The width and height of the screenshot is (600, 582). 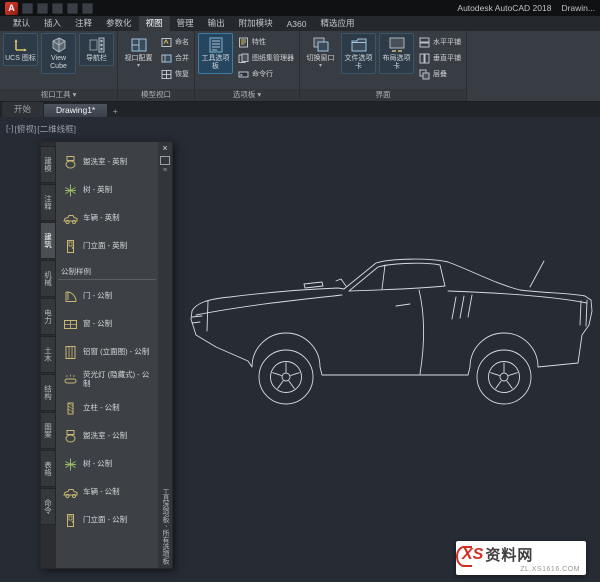 What do you see at coordinates (76, 110) in the screenshot?
I see `file-tab-drawing1: Drawing1*` at bounding box center [76, 110].